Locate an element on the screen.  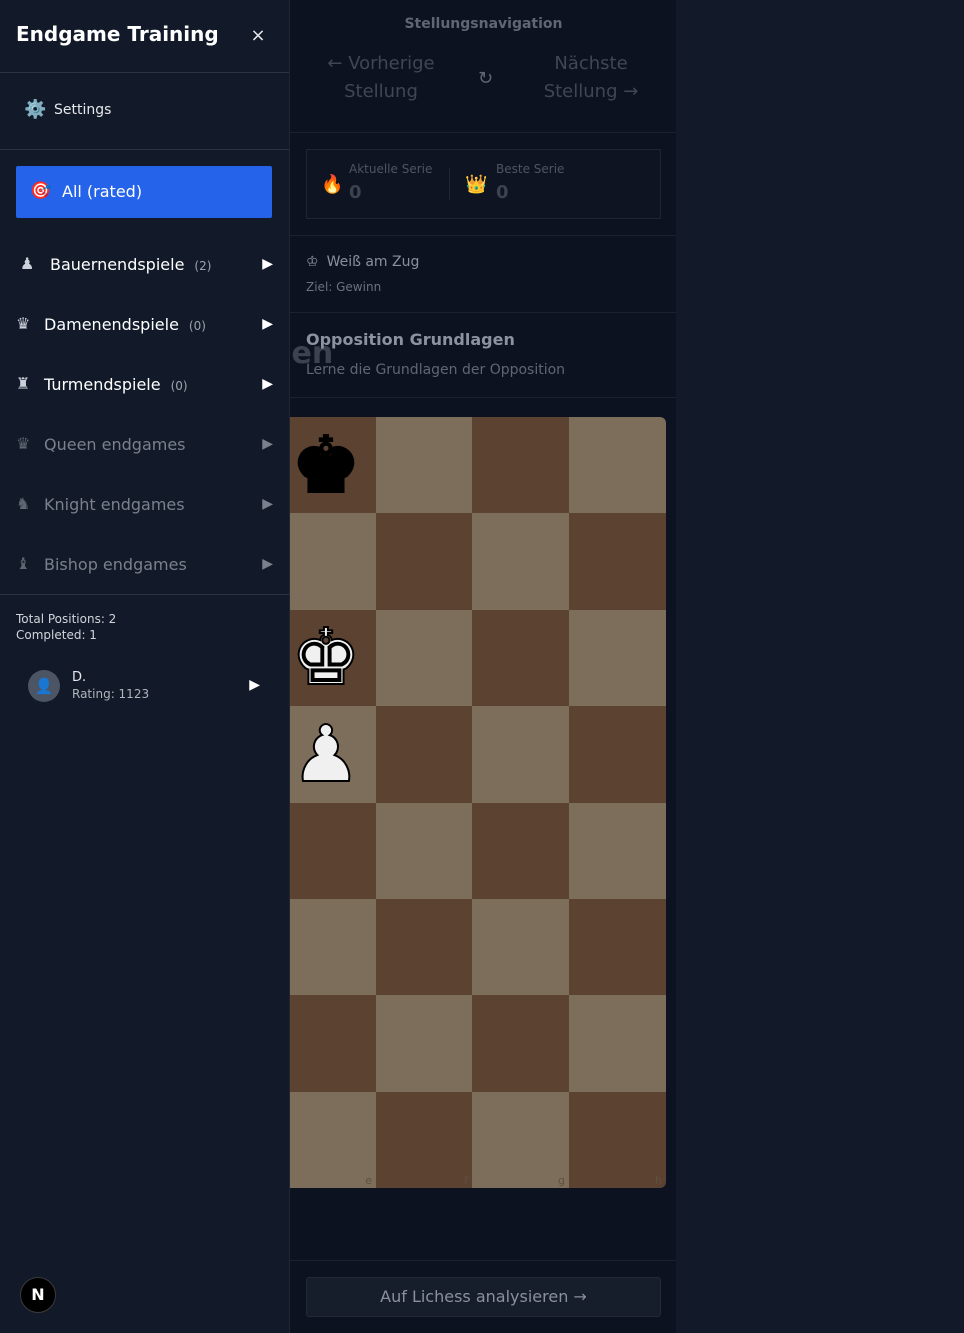
streak-box: 🔥 Aktuelle Serie 0 👑 Beste Serie 0 is located at coordinates (483, 184).